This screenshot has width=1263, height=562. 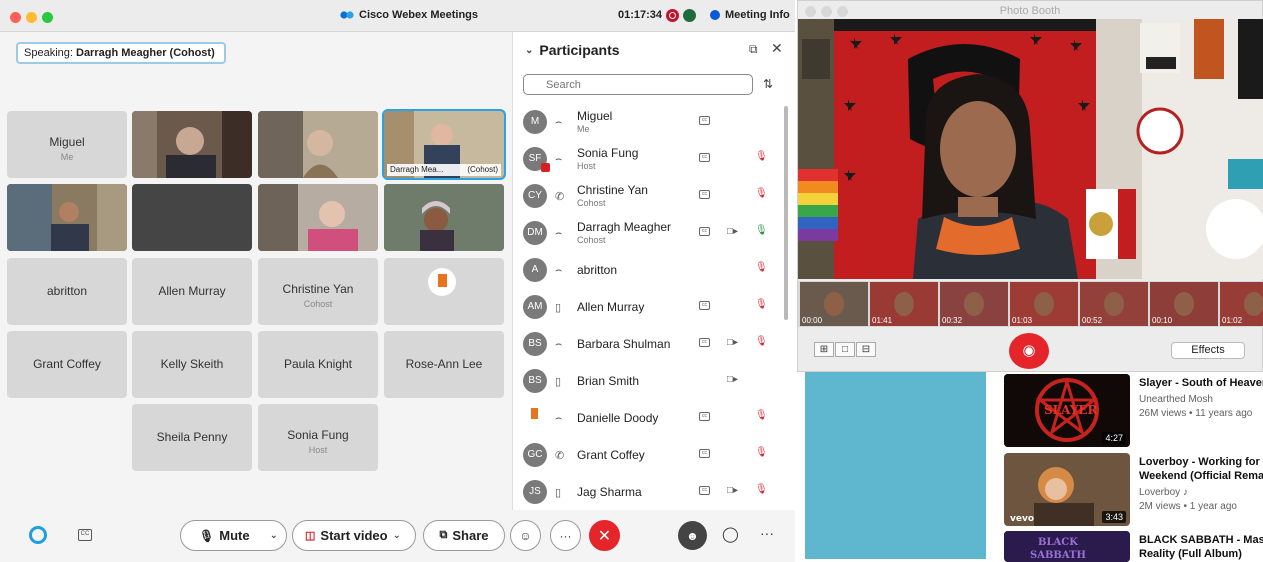 What do you see at coordinates (834, 304) in the screenshot?
I see `photo-thumbnail: 00:00` at bounding box center [834, 304].